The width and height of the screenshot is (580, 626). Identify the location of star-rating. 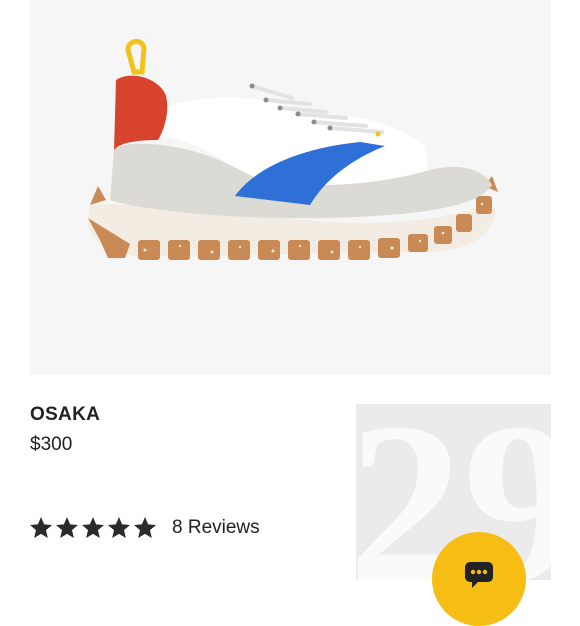
(93, 528).